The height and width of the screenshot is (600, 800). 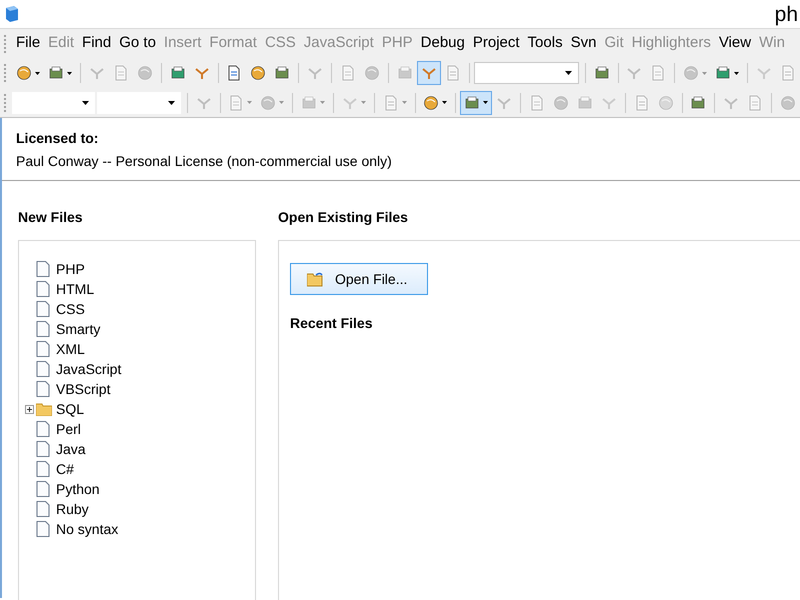 I want to click on section-heading: New Files, so click(x=51, y=217).